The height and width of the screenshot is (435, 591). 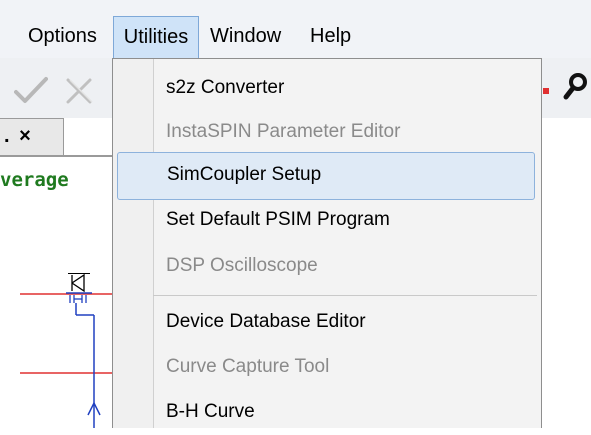 I want to click on menu-separator, so click(x=345, y=295).